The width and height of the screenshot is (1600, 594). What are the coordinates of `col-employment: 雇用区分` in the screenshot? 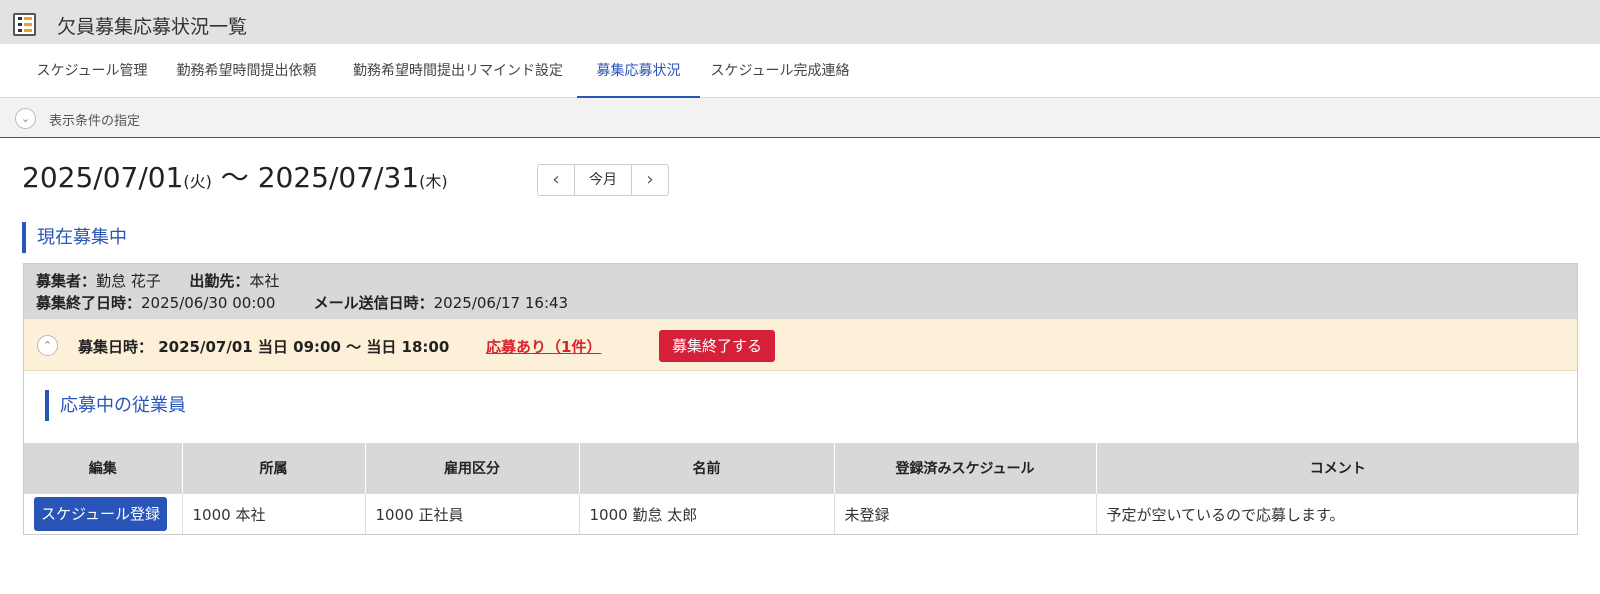 It's located at (472, 468).